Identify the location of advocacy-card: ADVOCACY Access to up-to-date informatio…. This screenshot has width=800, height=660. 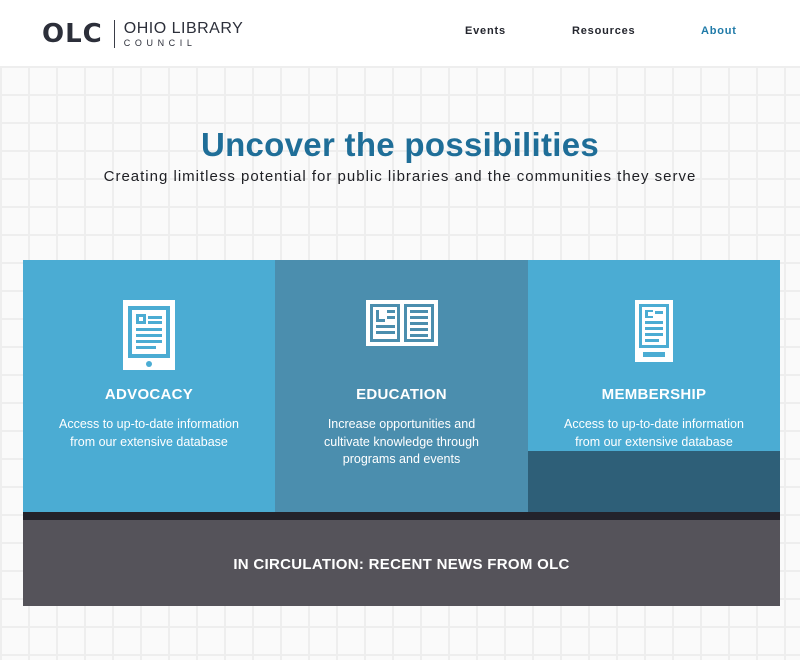
(149, 386).